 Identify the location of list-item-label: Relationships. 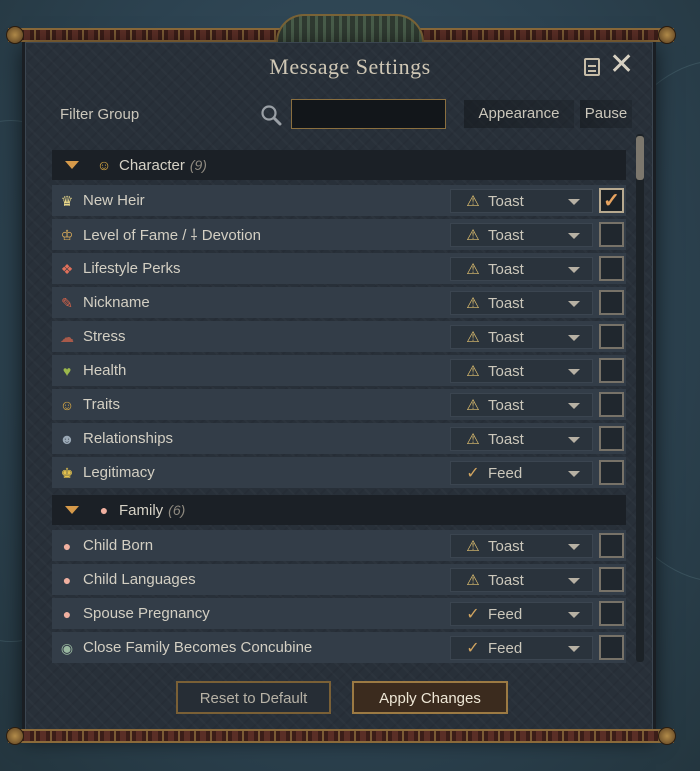
(128, 438).